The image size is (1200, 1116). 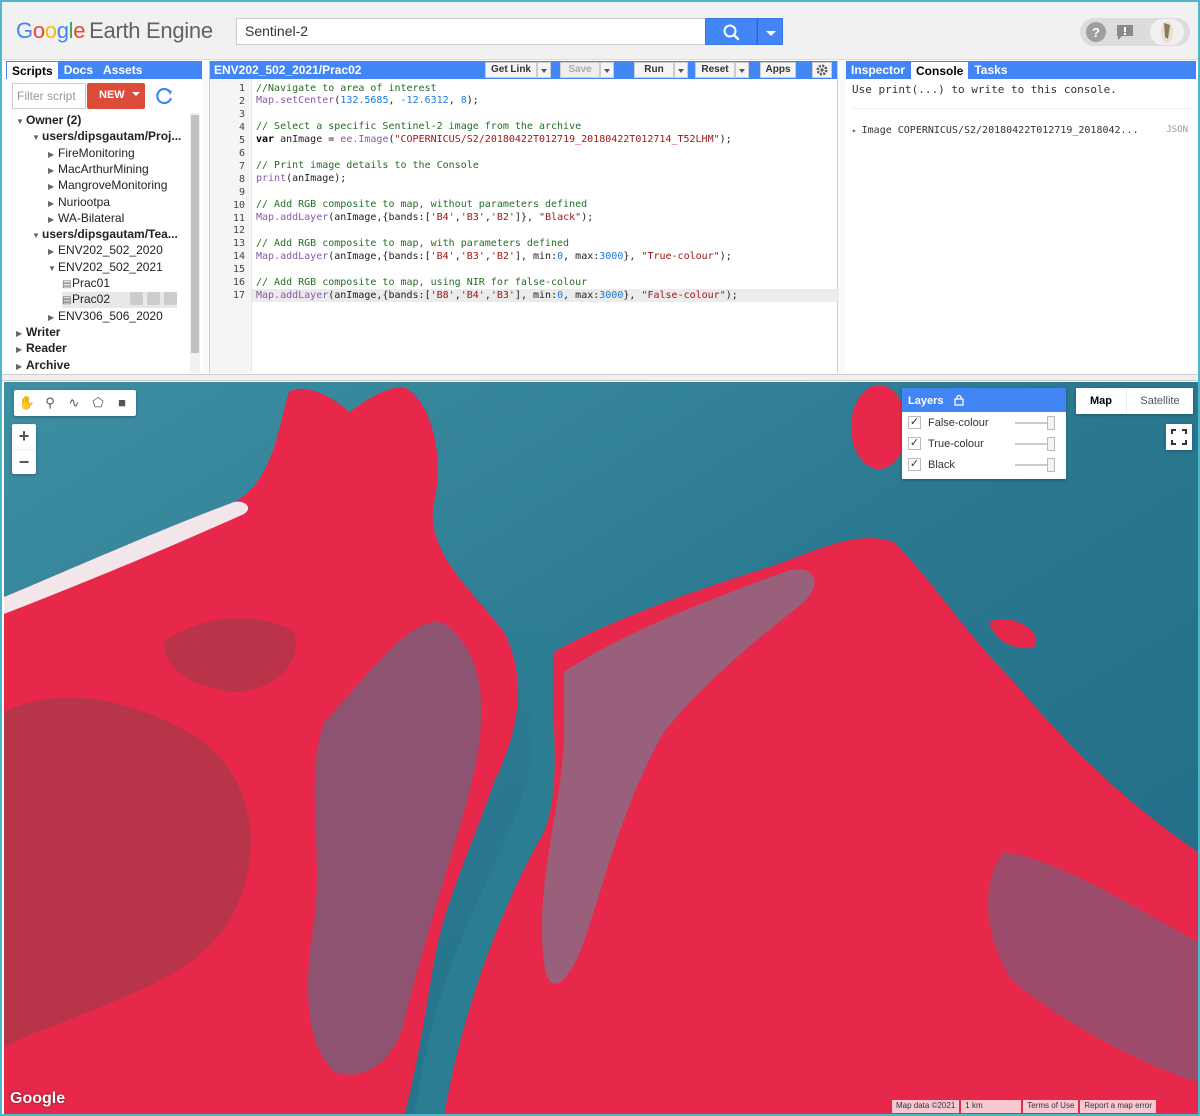 What do you see at coordinates (731, 31) in the screenshot?
I see `search-button` at bounding box center [731, 31].